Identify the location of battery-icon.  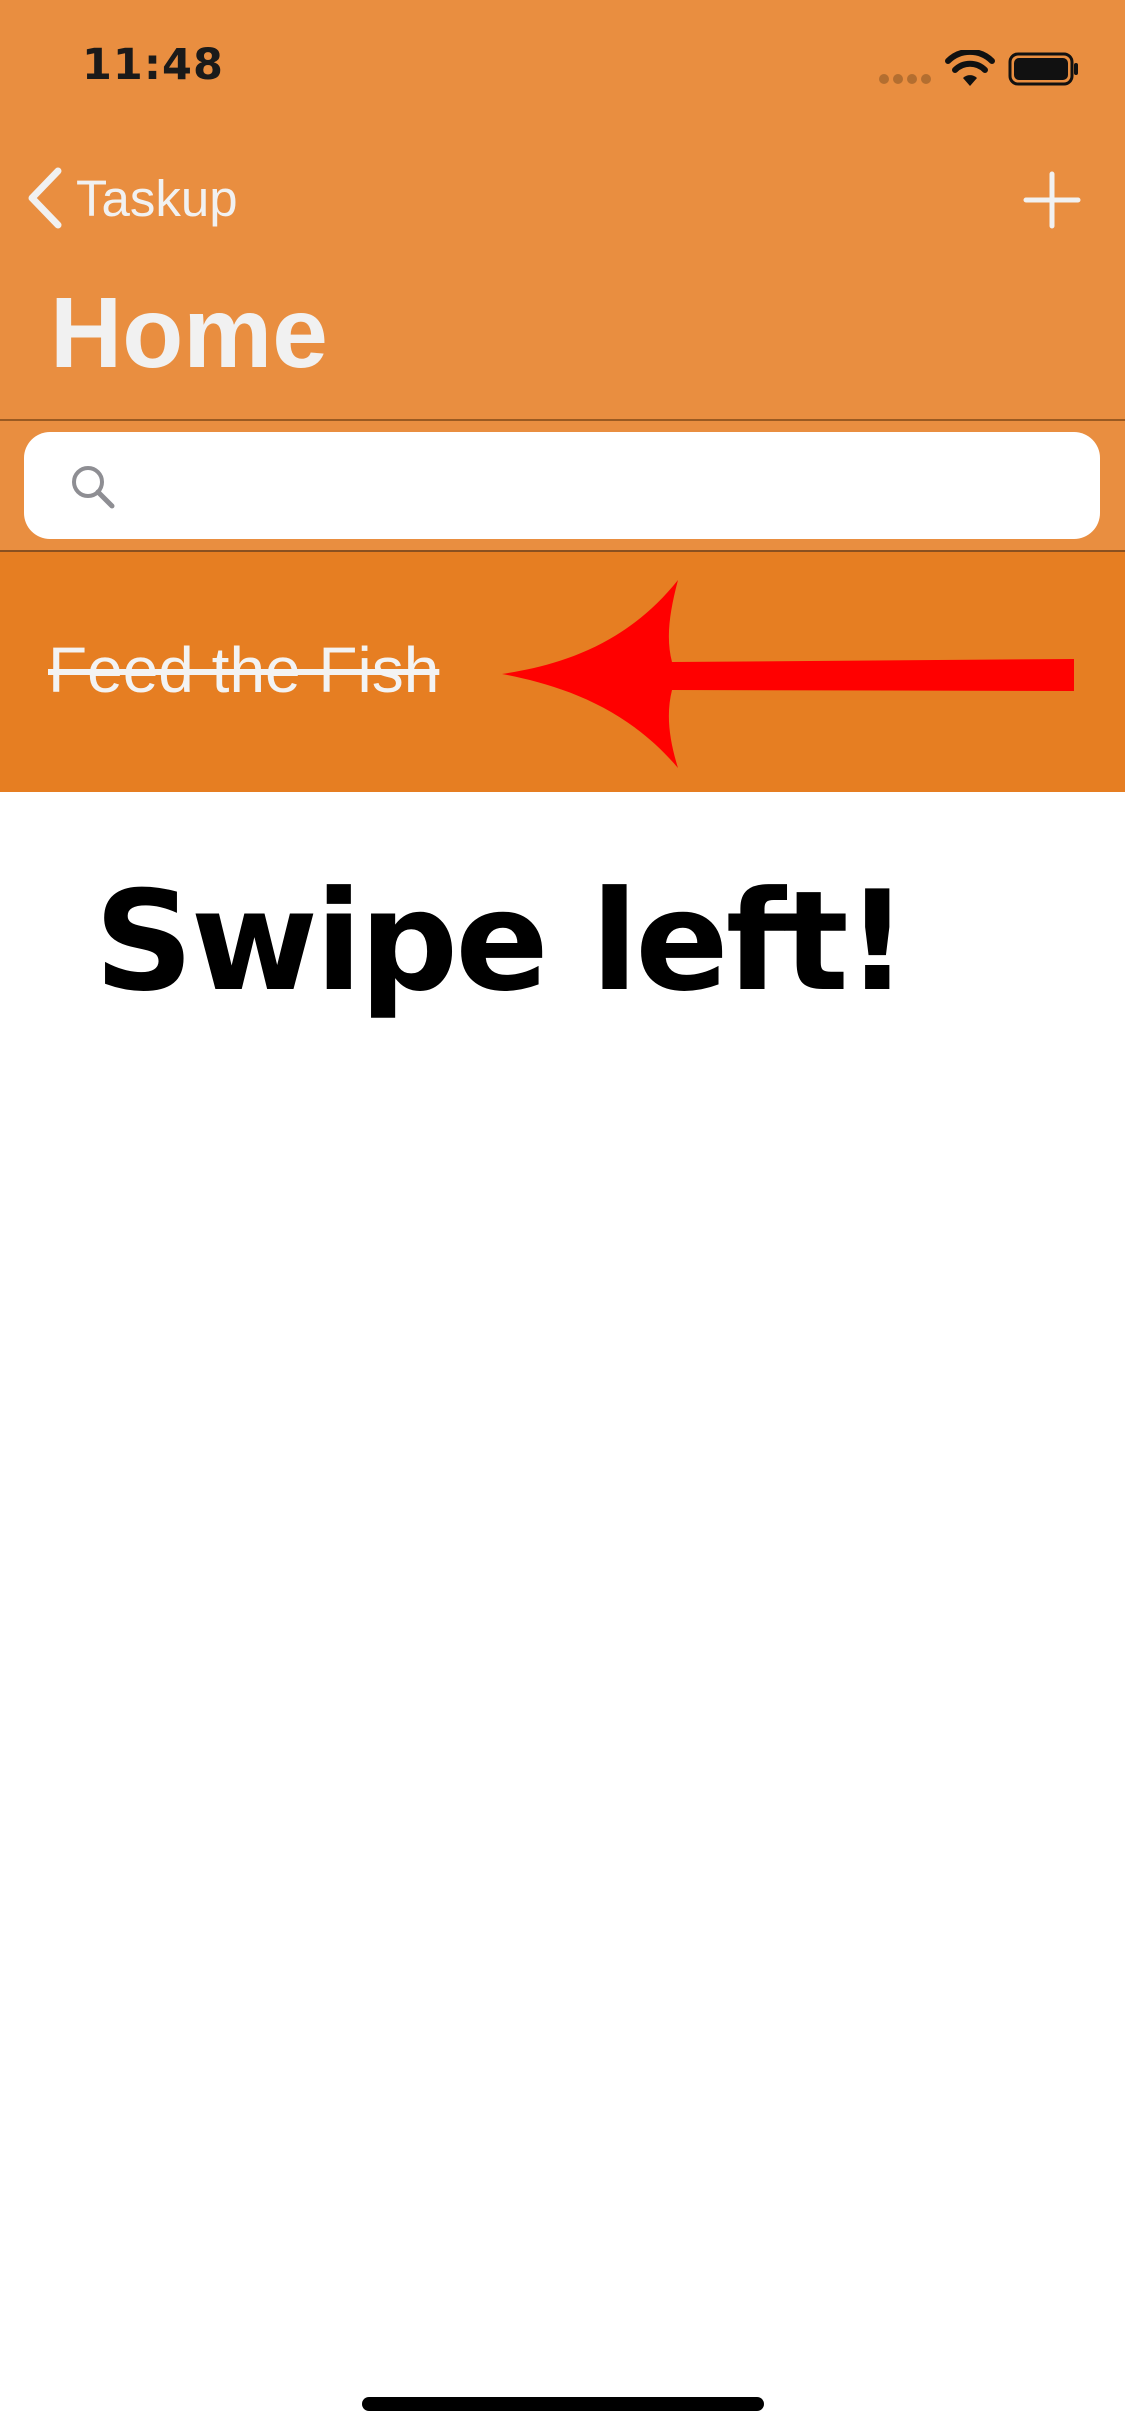
(1043, 69).